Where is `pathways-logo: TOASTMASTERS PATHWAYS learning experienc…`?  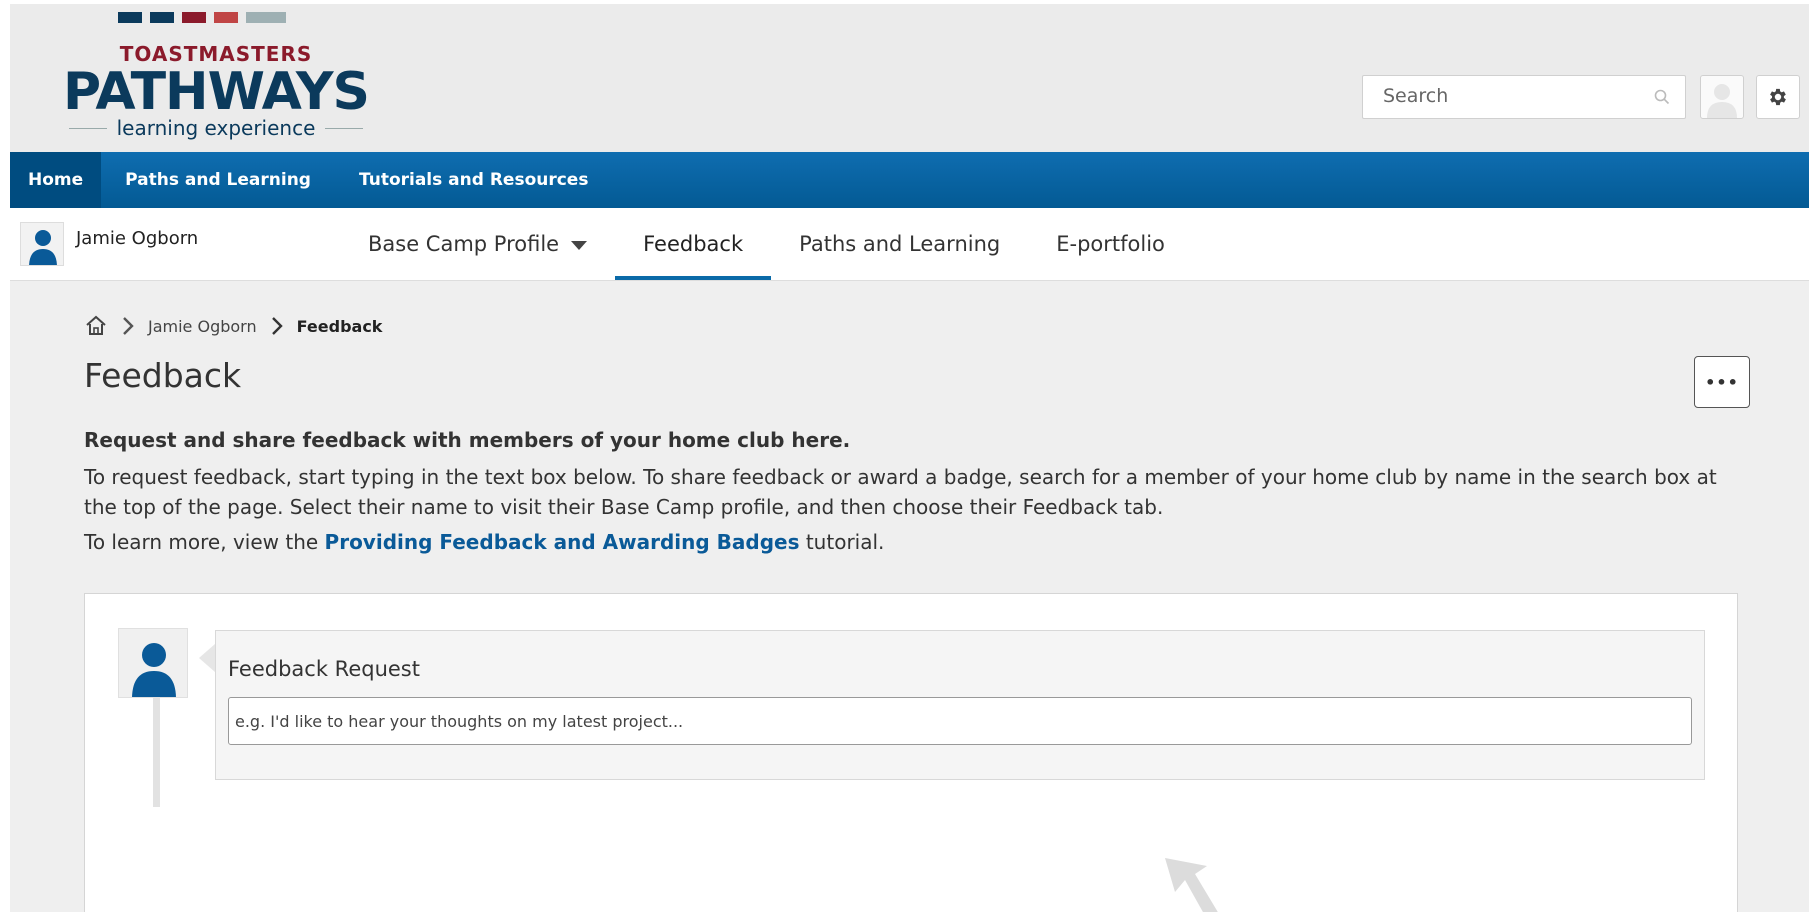
pathways-logo: TOASTMASTERS PATHWAYS learning experienc… is located at coordinates (221, 77).